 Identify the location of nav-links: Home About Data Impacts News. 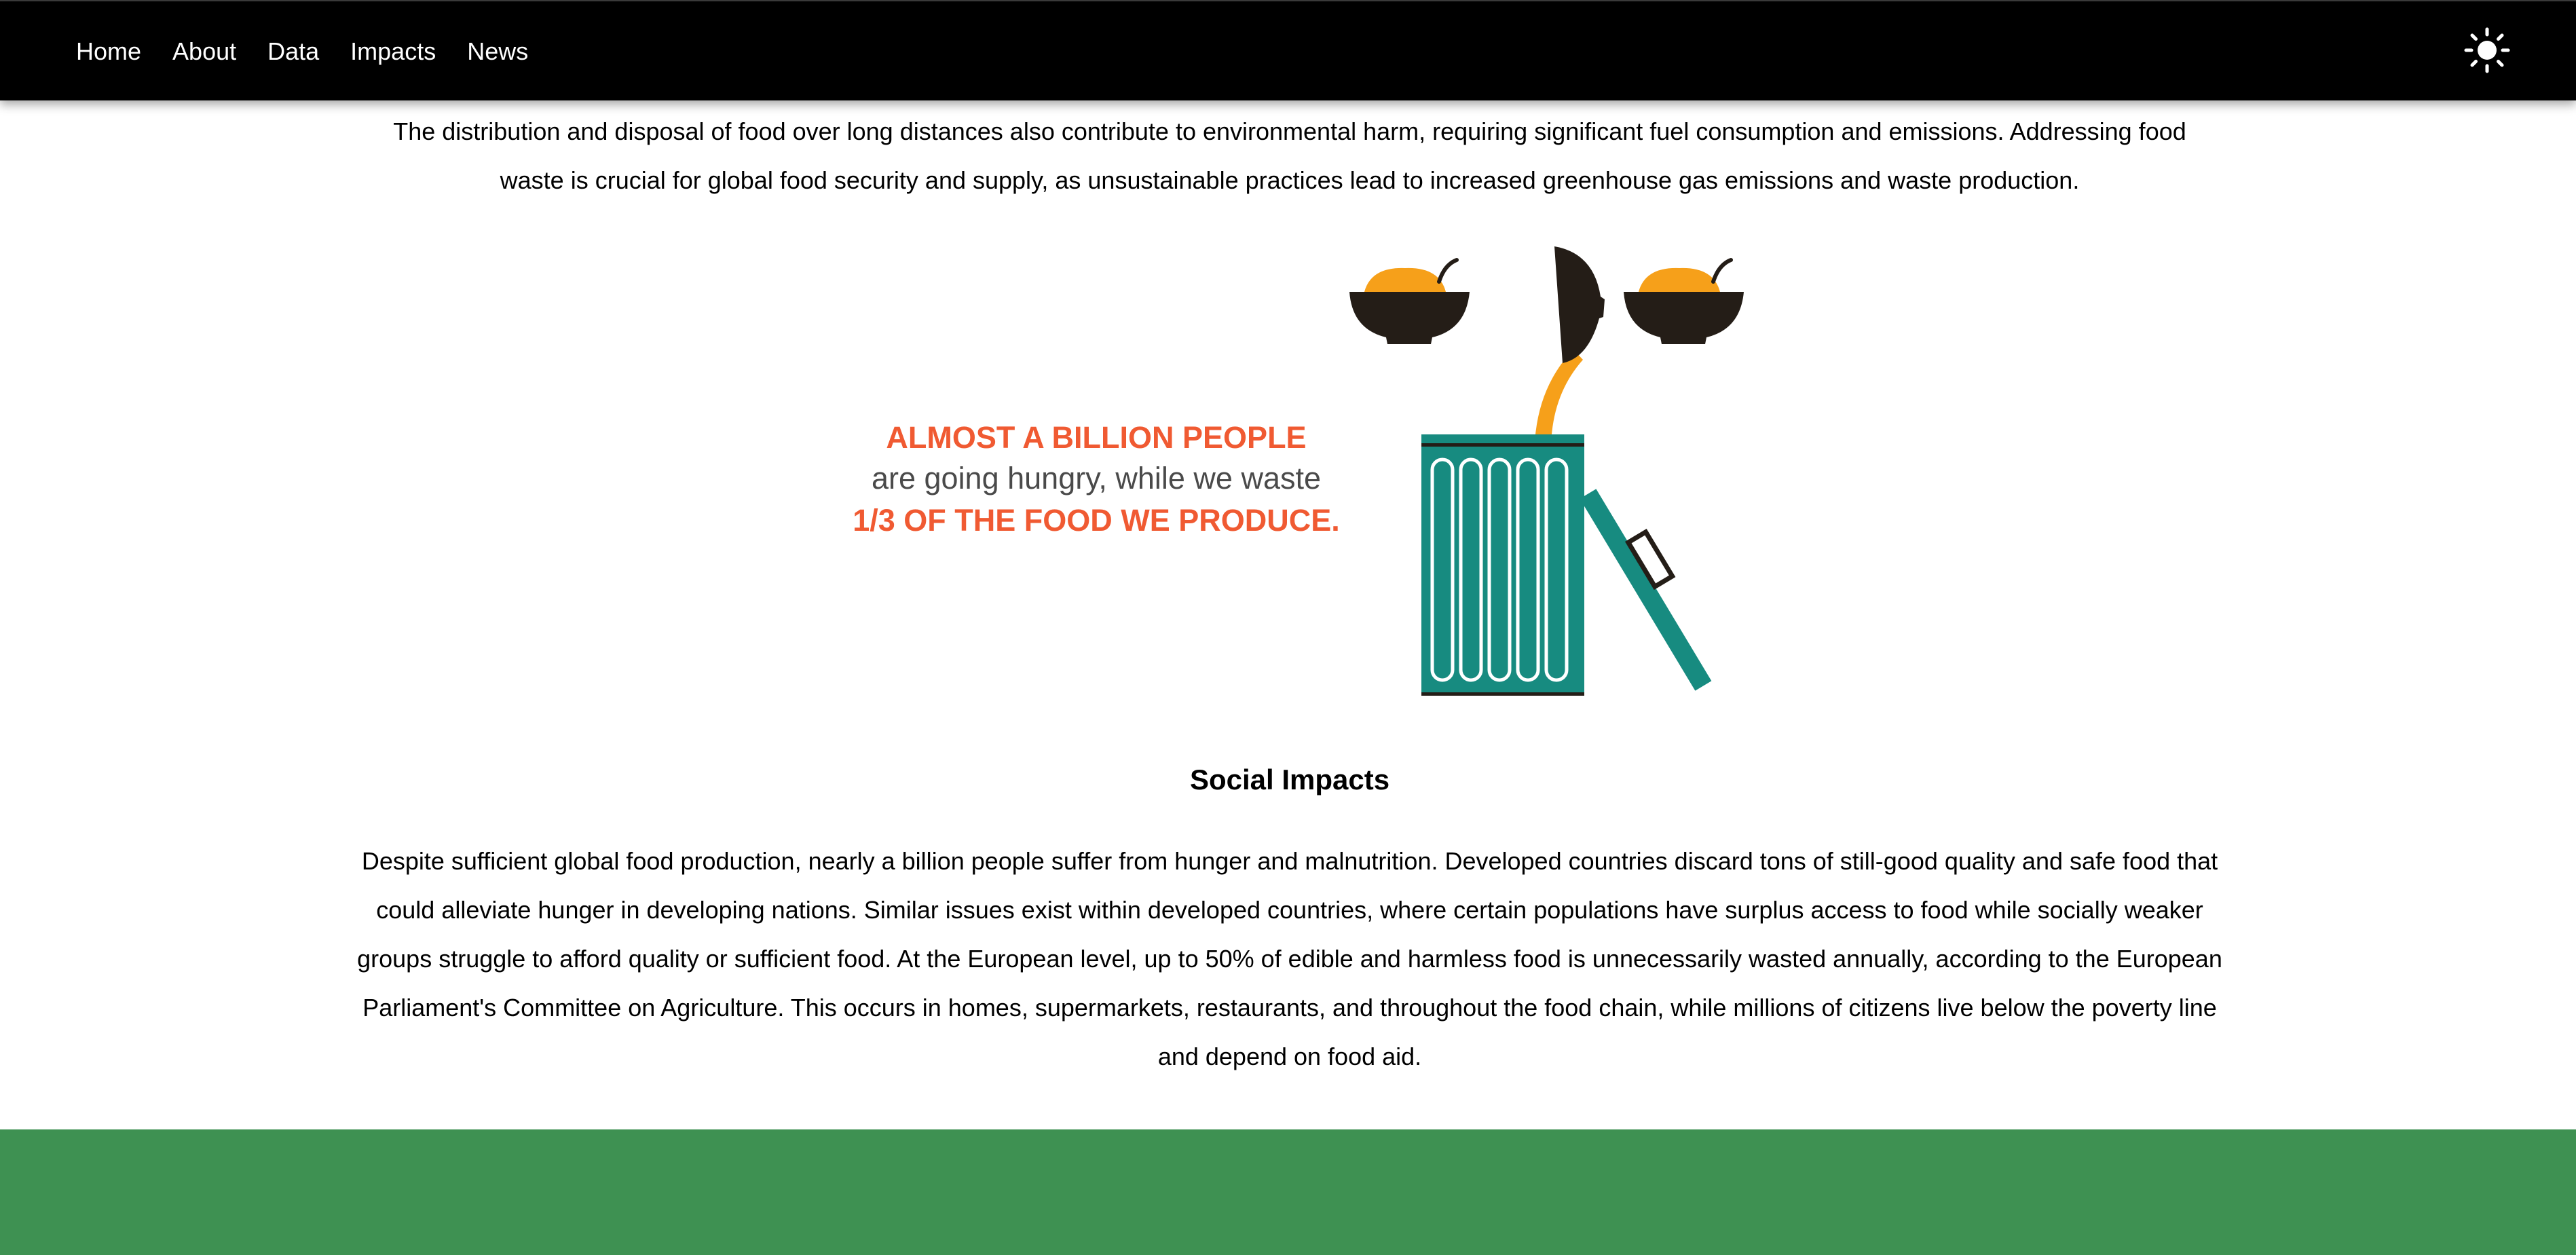
(317, 51).